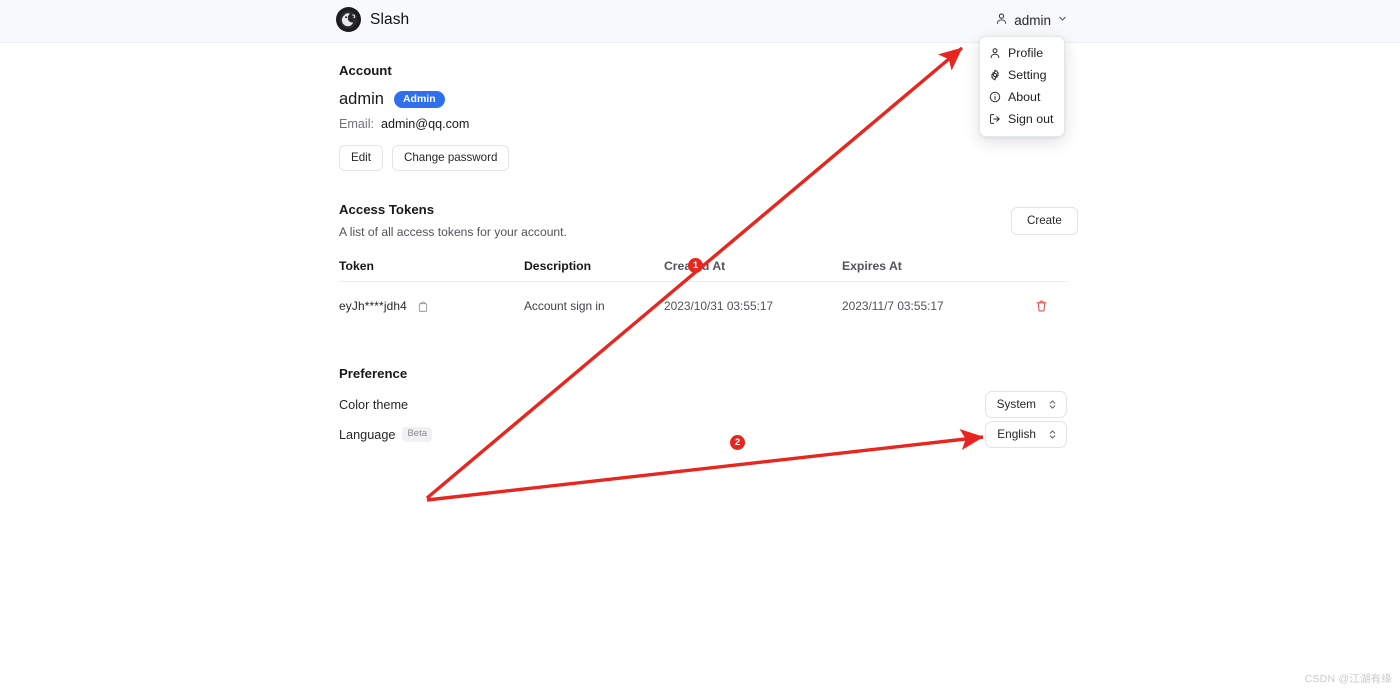 The height and width of the screenshot is (690, 1400). What do you see at coordinates (564, 306) in the screenshot?
I see `cell-description: Account sign in` at bounding box center [564, 306].